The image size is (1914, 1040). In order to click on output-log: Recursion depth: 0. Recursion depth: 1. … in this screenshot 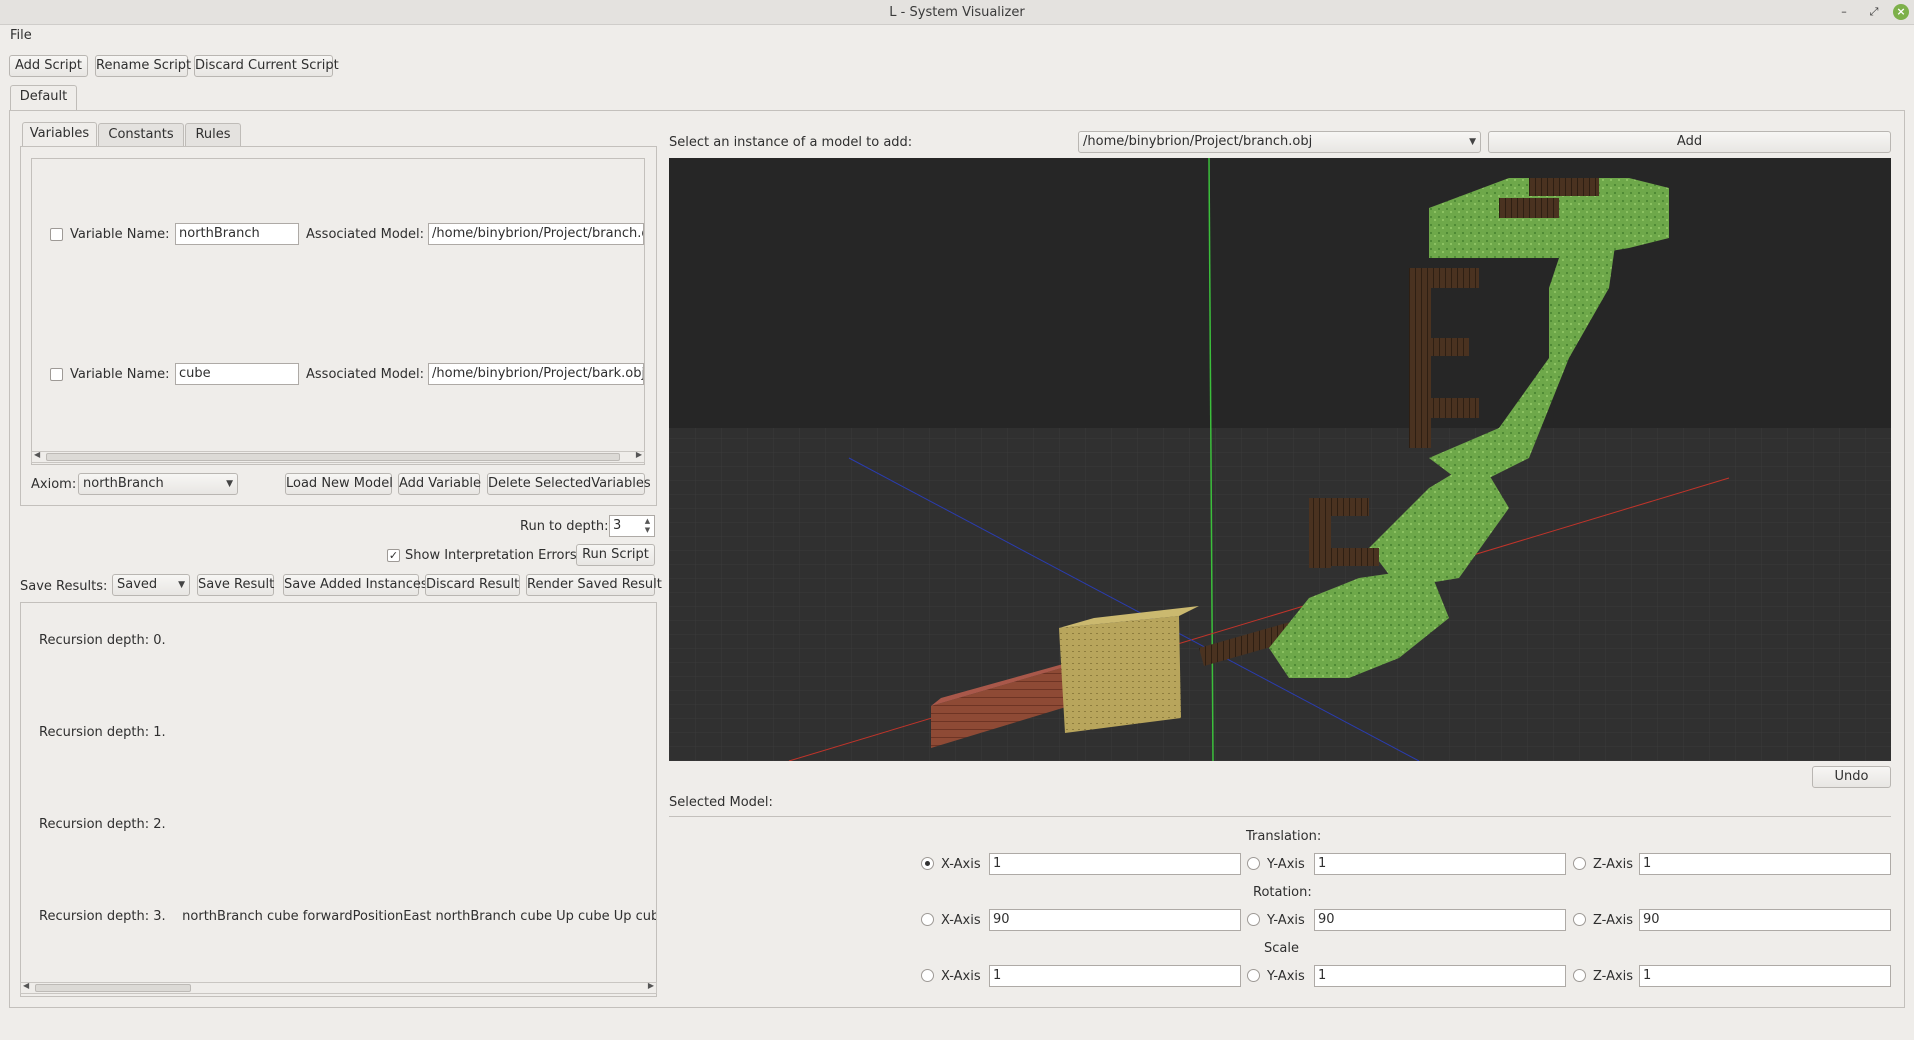, I will do `click(338, 799)`.